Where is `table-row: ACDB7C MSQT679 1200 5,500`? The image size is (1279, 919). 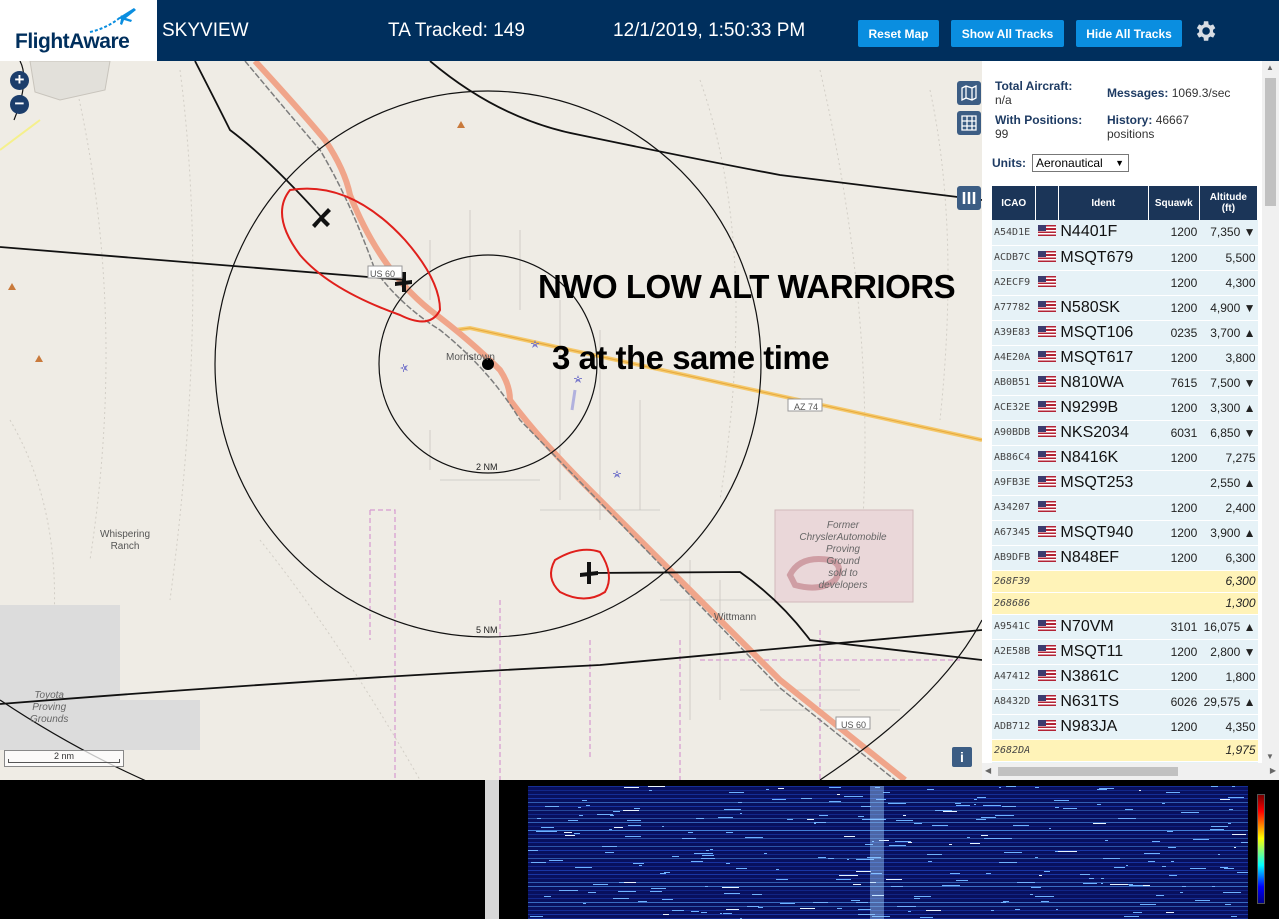 table-row: ACDB7C MSQT679 1200 5,500 is located at coordinates (1125, 258).